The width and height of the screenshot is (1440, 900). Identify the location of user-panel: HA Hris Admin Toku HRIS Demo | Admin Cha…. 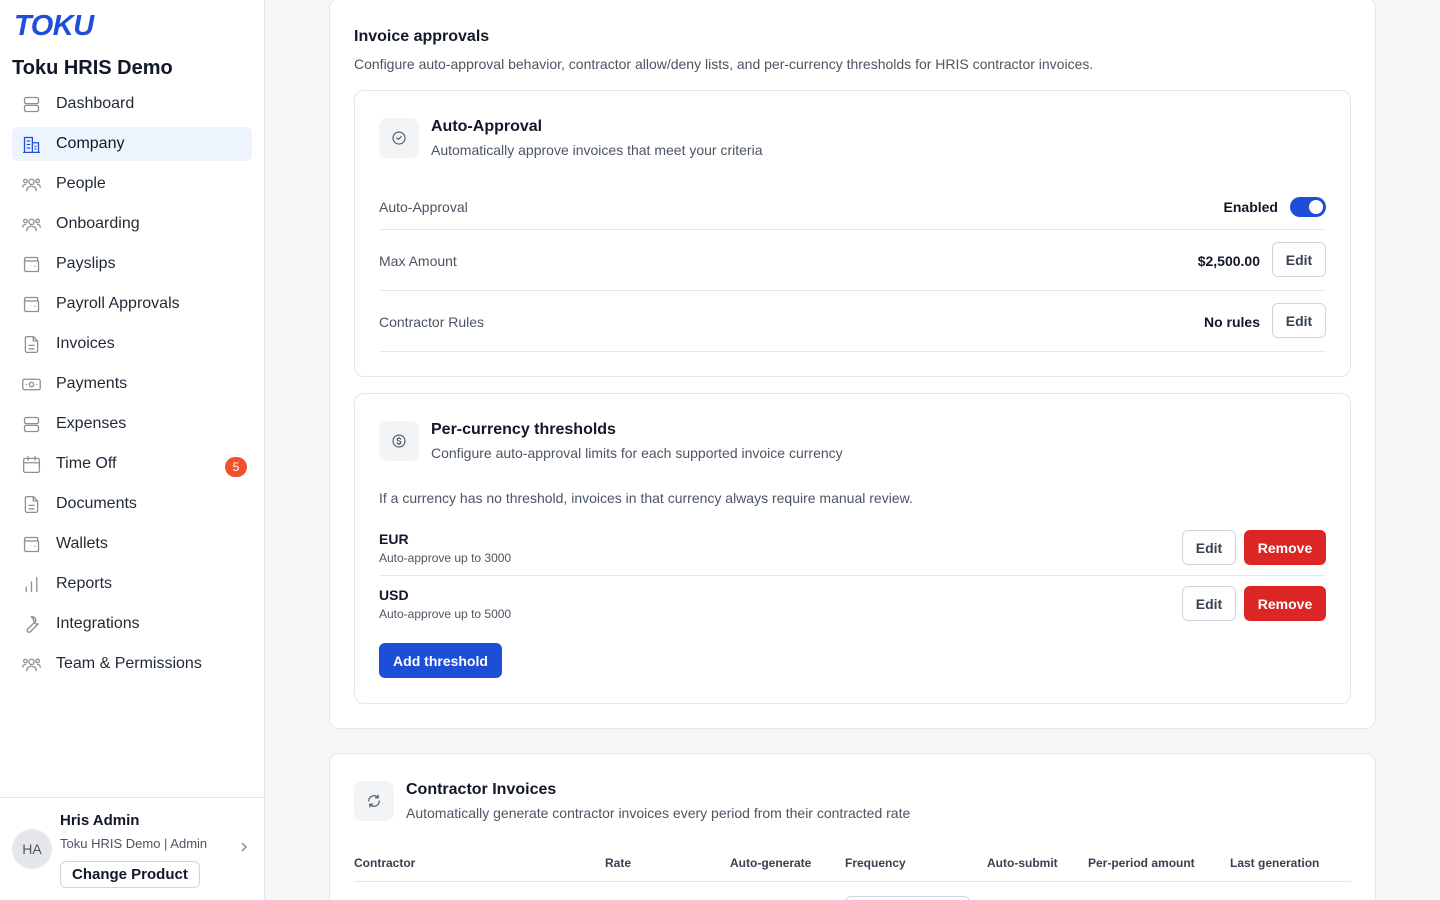
(132, 848).